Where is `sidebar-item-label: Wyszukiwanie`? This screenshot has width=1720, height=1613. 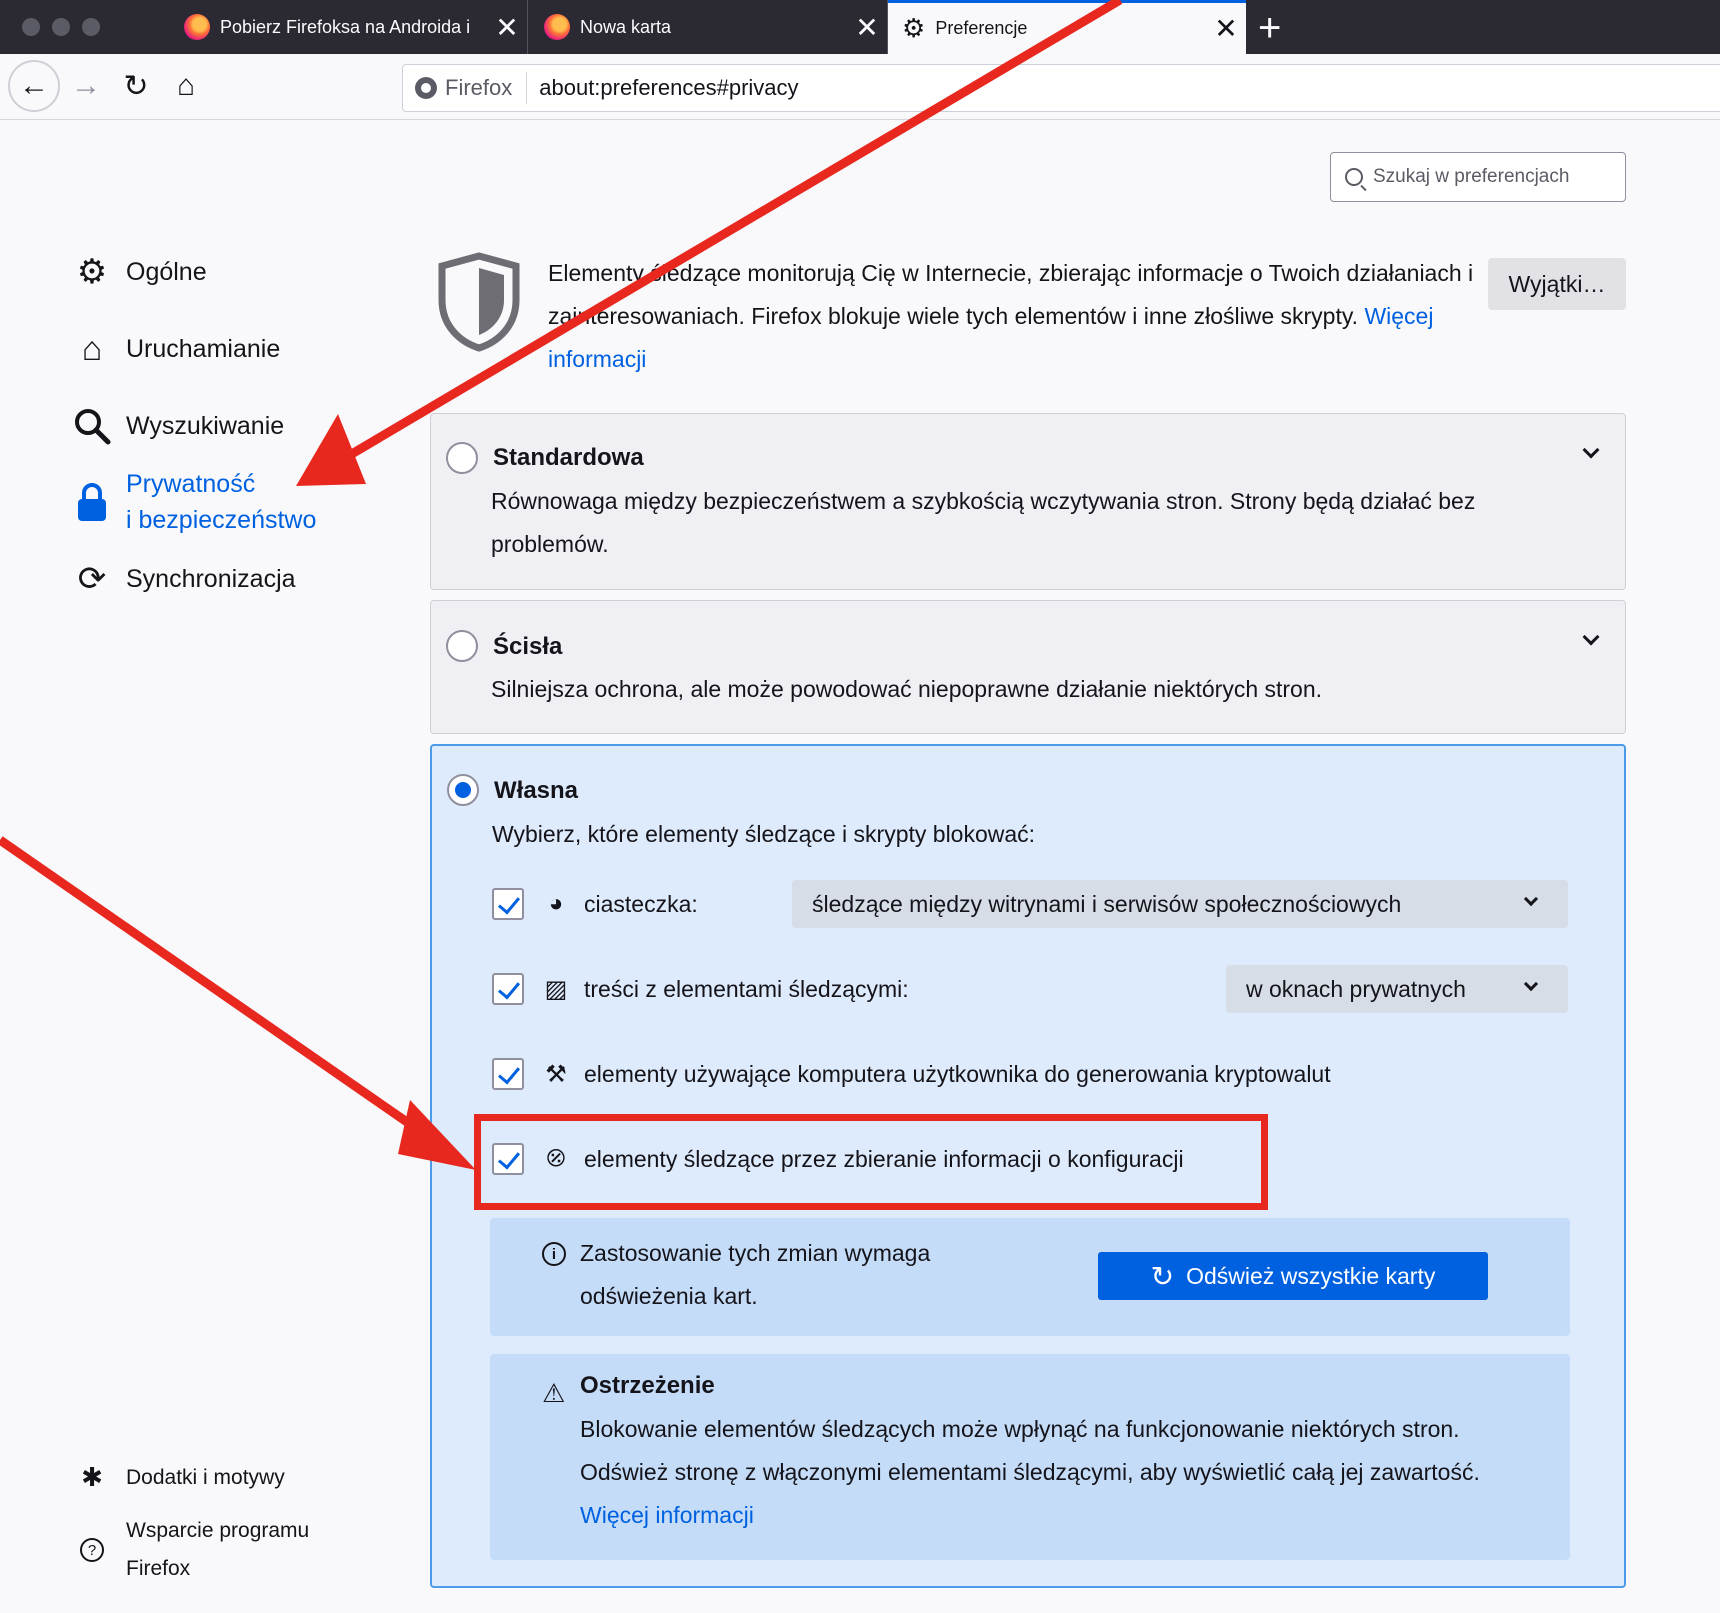 sidebar-item-label: Wyszukiwanie is located at coordinates (205, 425).